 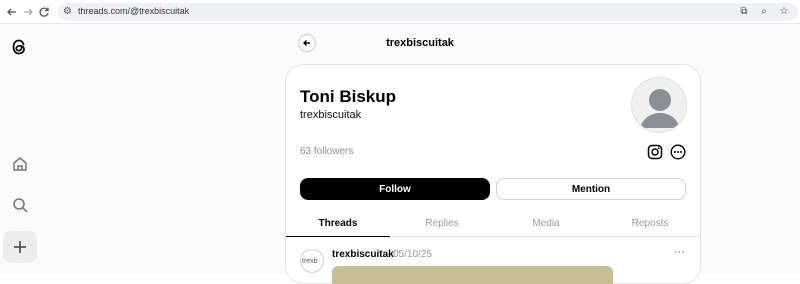 What do you see at coordinates (363, 254) in the screenshot?
I see `post-username: trexbiscuitak` at bounding box center [363, 254].